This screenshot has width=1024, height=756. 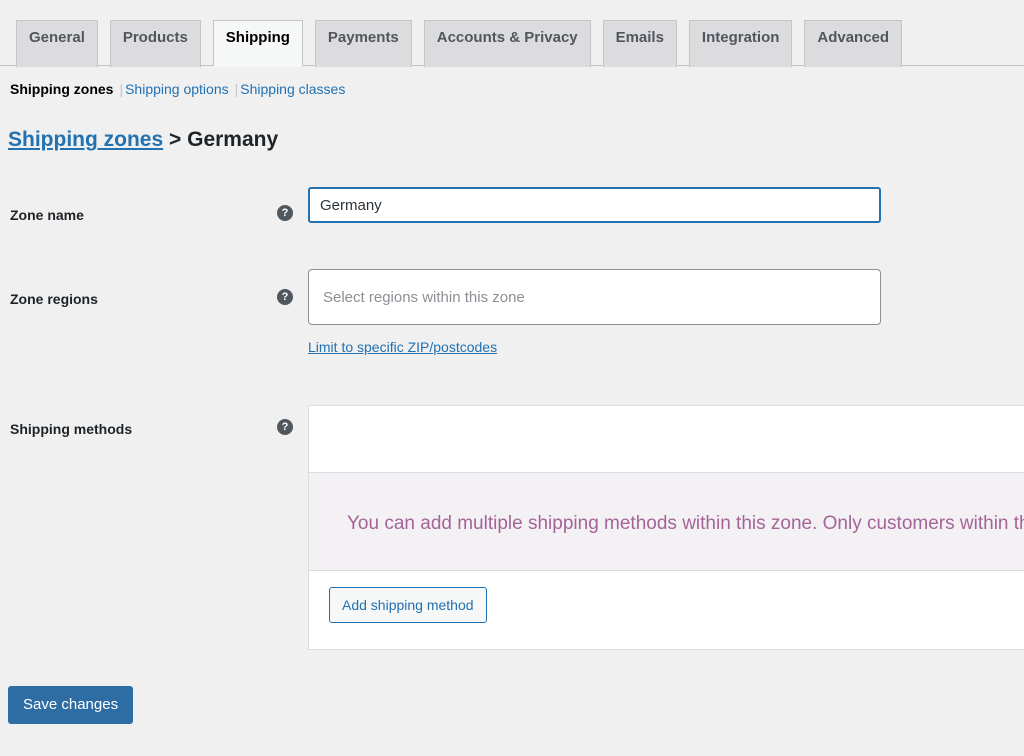 I want to click on subnav-item-shipping-classes: Shipping classes, so click(x=292, y=89).